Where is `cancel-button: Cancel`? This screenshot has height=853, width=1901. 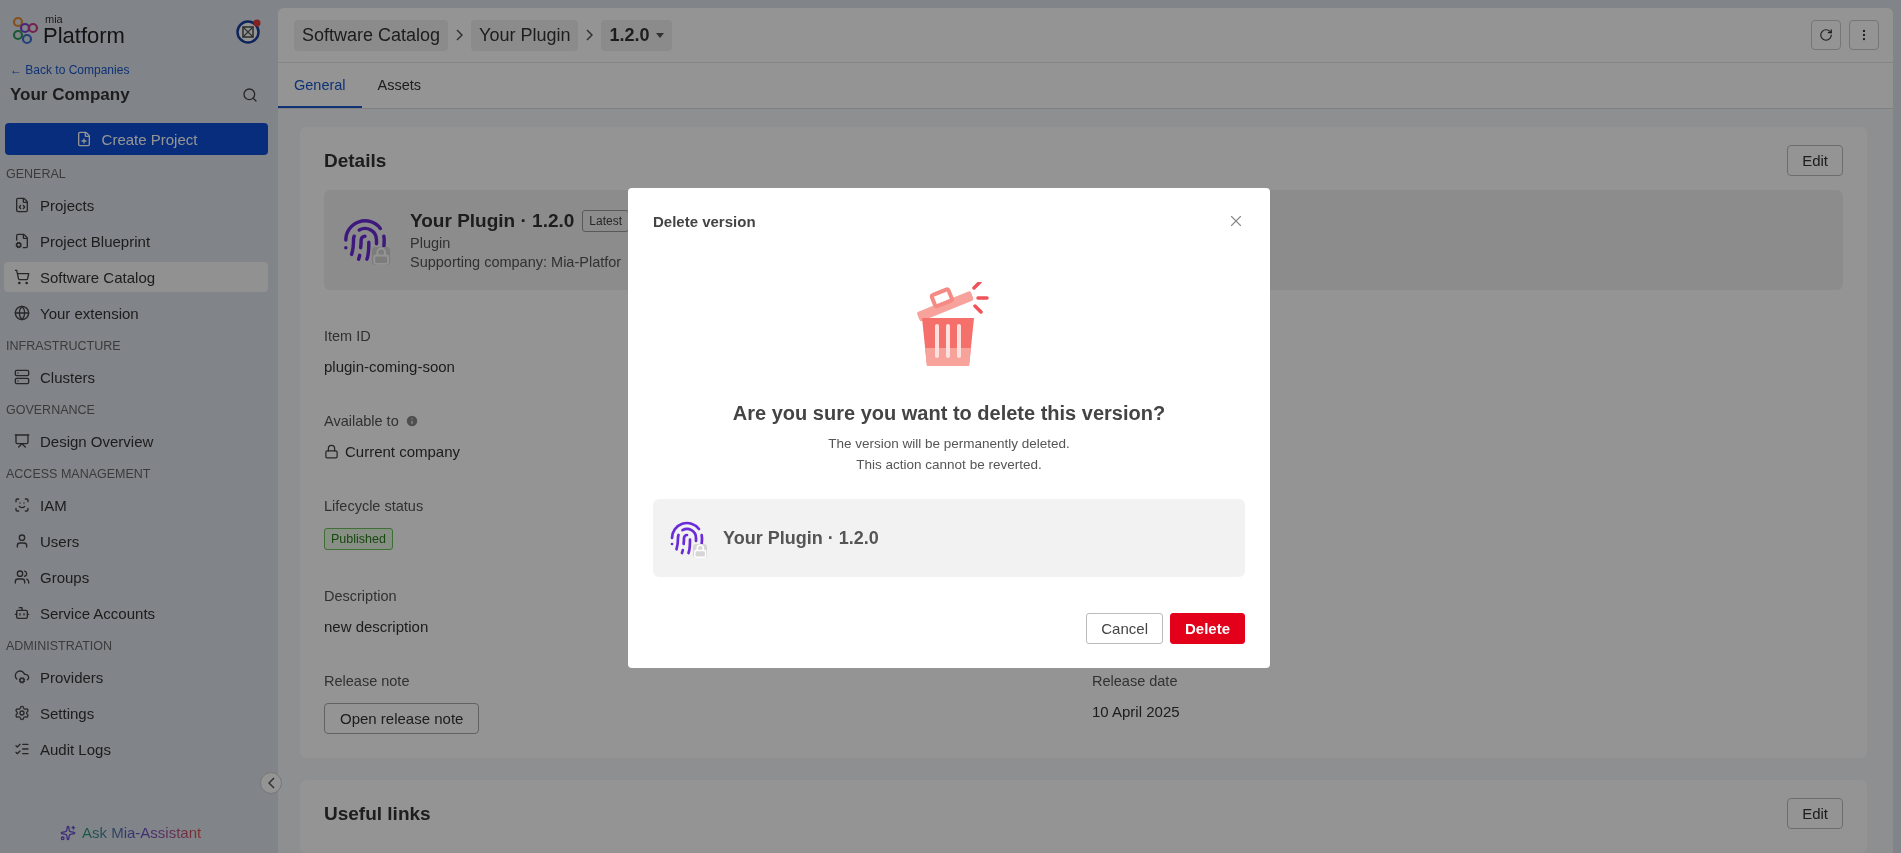
cancel-button: Cancel is located at coordinates (1124, 628).